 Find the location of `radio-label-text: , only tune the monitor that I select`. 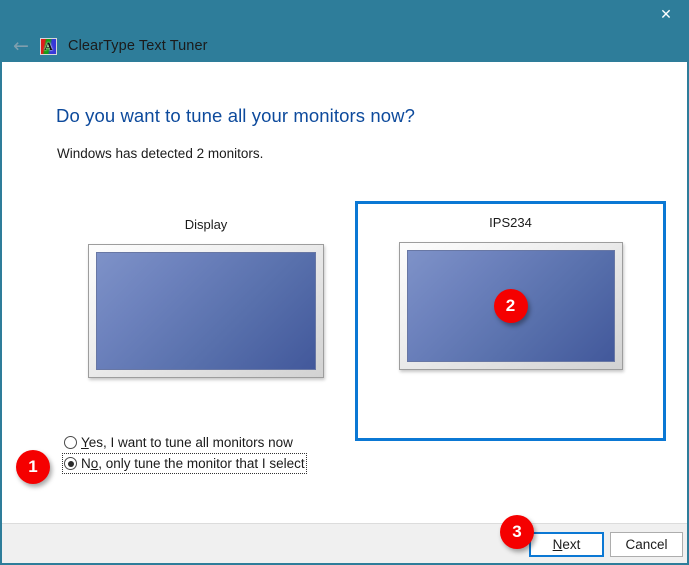

radio-label-text: , only tune the monitor that I select is located at coordinates (201, 463).